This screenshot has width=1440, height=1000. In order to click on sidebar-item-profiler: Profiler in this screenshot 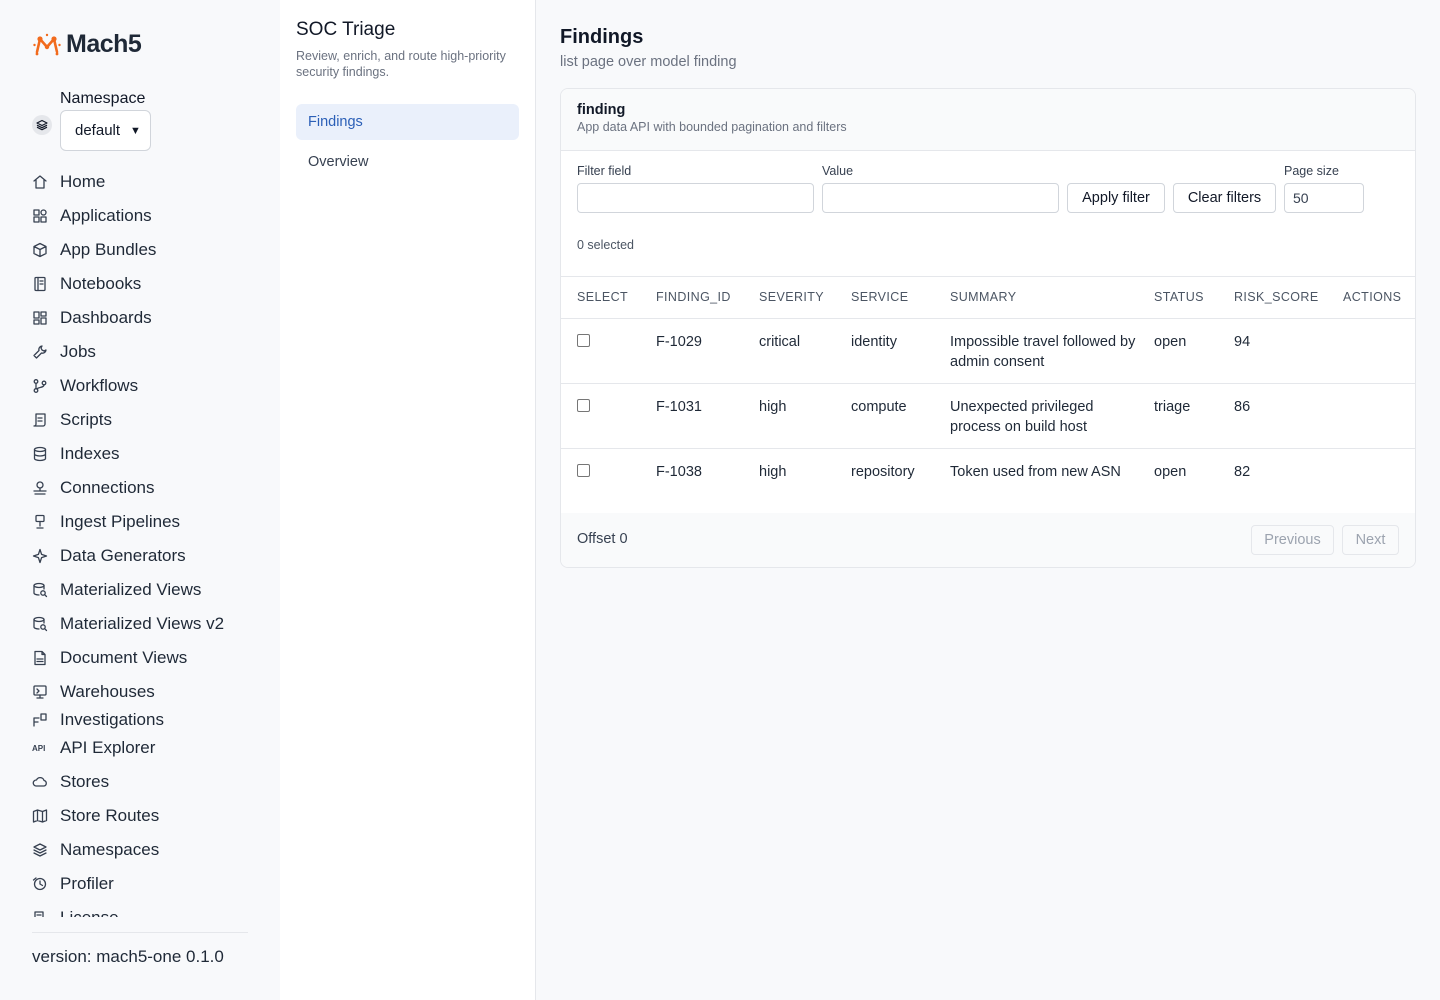, I will do `click(142, 884)`.